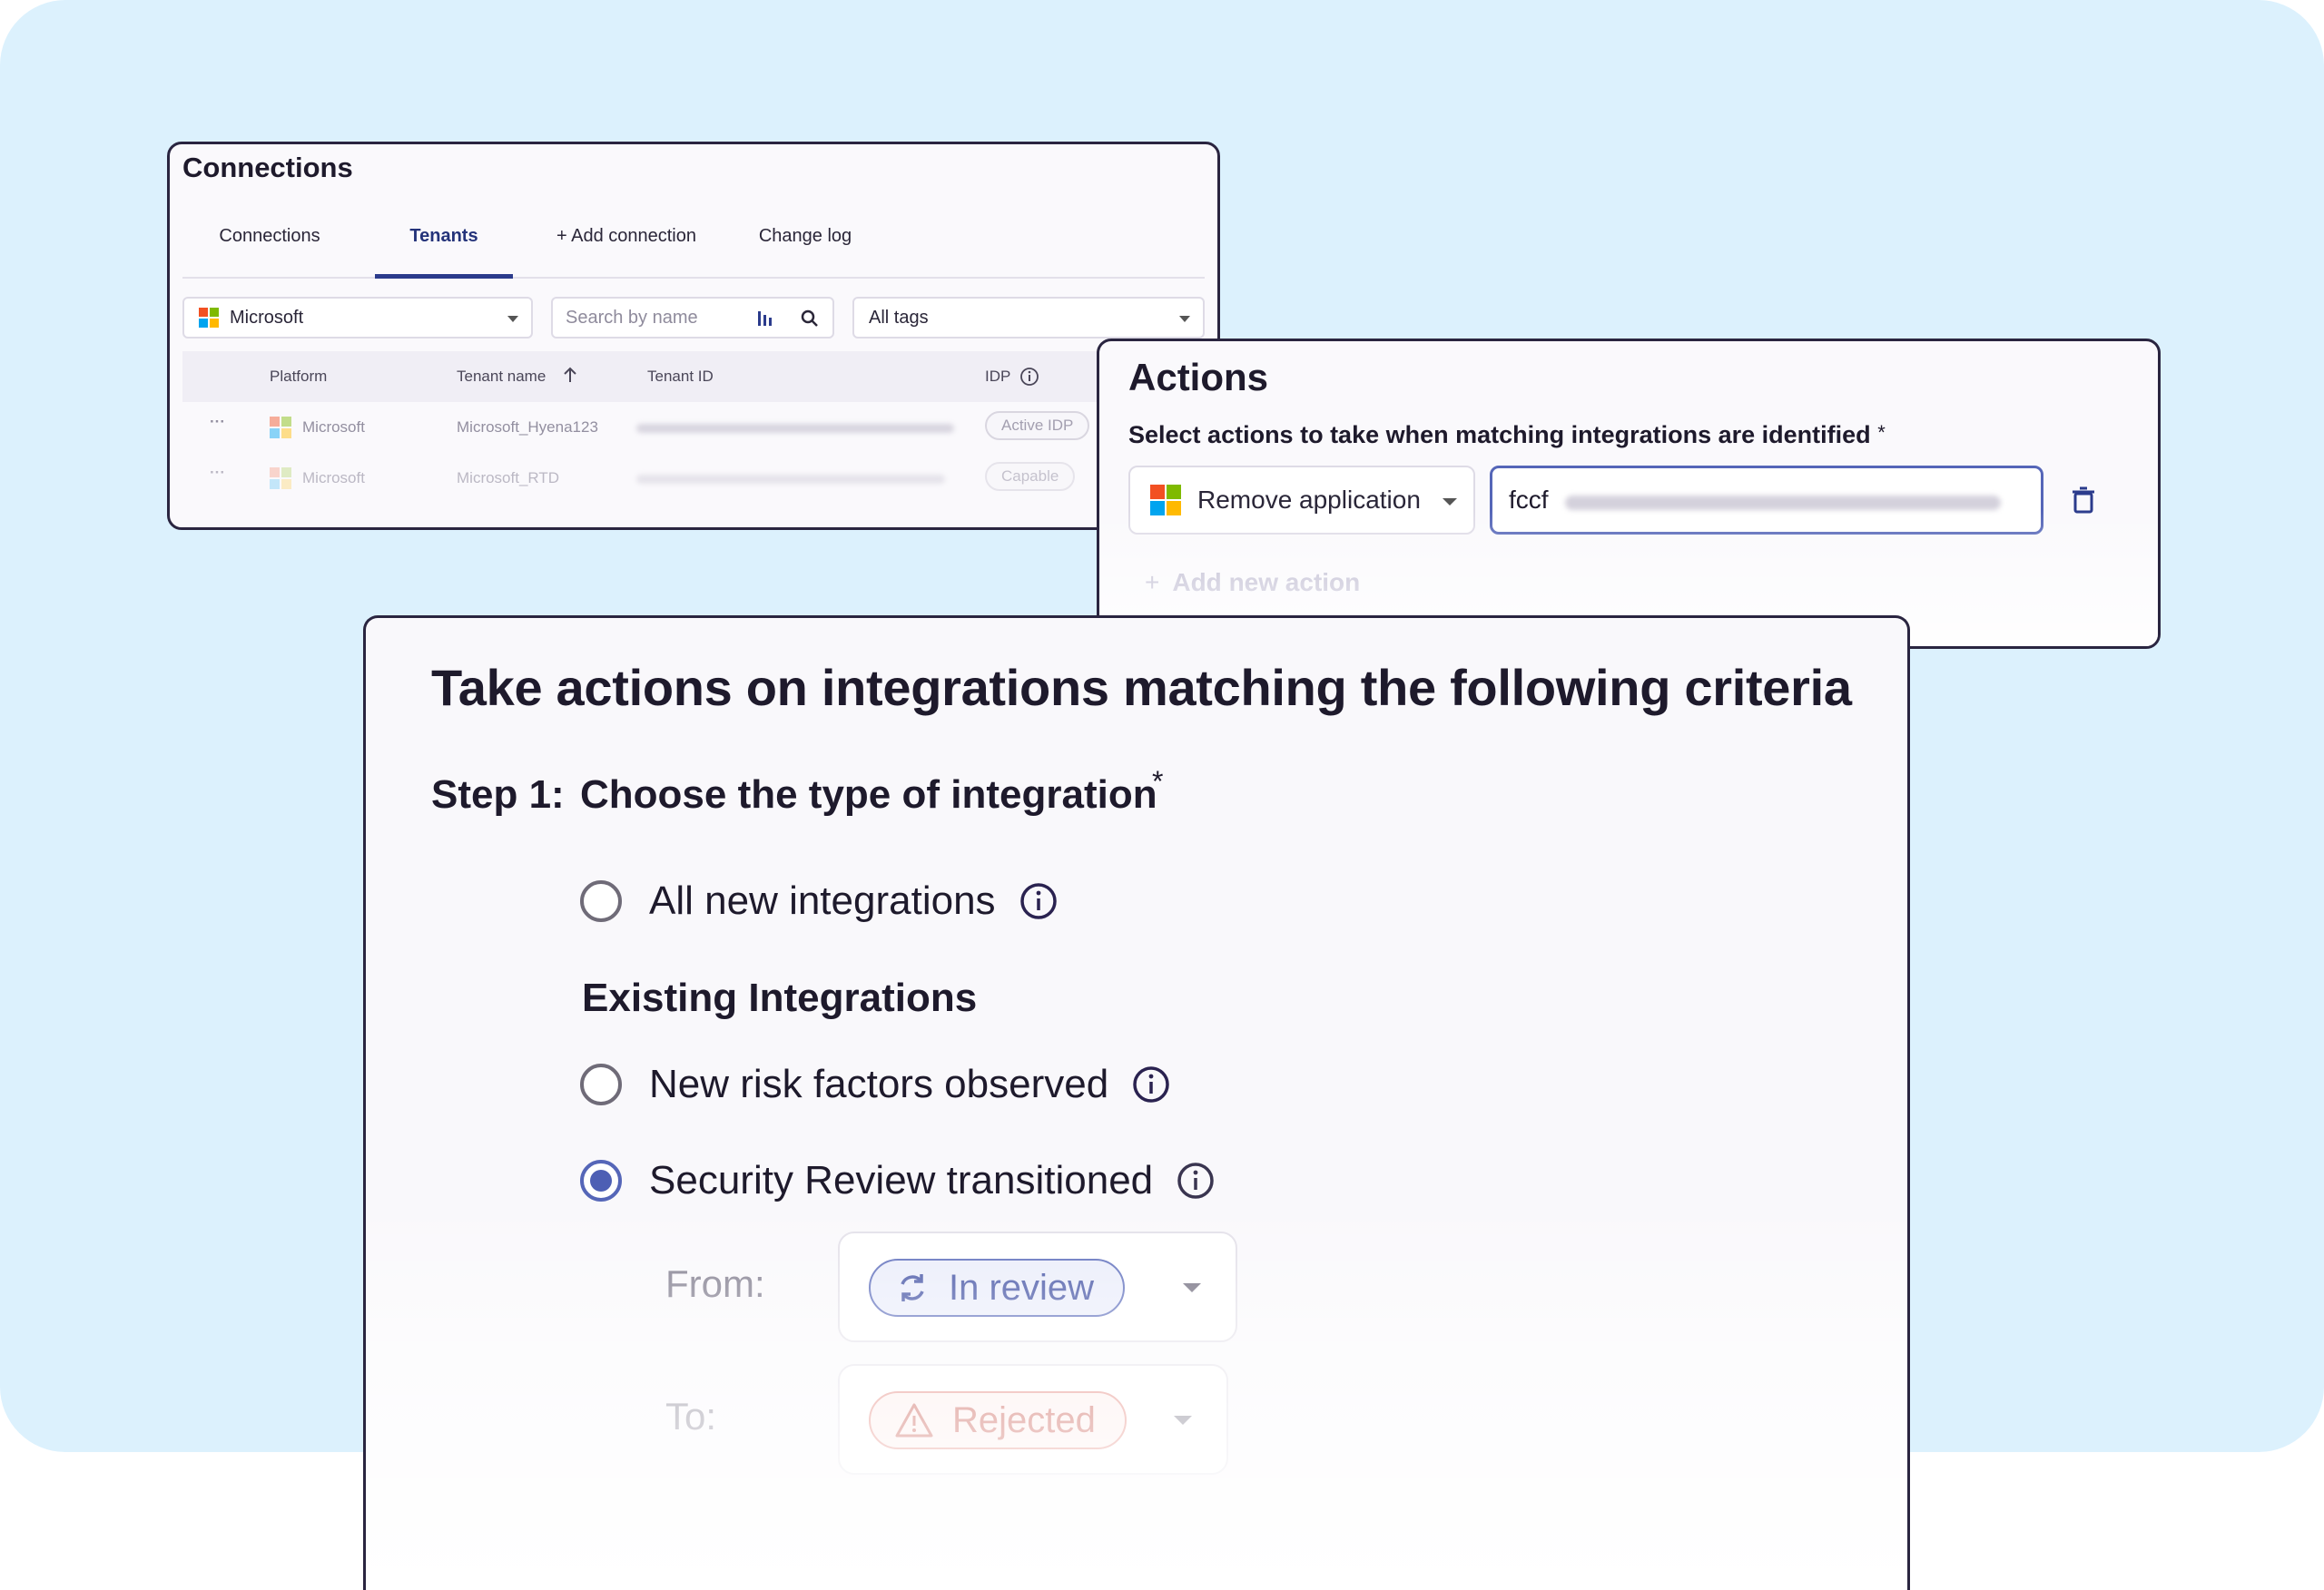  I want to click on tenants-table-header: Platform Tenant name Tenant ID IDP, so click(693, 376).